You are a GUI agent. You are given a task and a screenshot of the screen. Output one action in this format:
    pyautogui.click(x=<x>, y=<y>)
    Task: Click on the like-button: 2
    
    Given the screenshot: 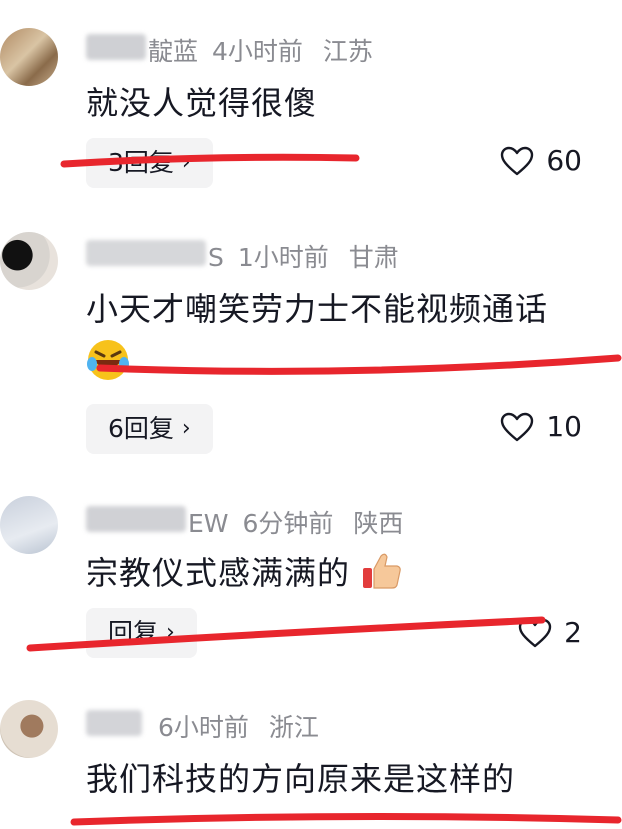 What is the action you would take?
    pyautogui.click(x=550, y=632)
    